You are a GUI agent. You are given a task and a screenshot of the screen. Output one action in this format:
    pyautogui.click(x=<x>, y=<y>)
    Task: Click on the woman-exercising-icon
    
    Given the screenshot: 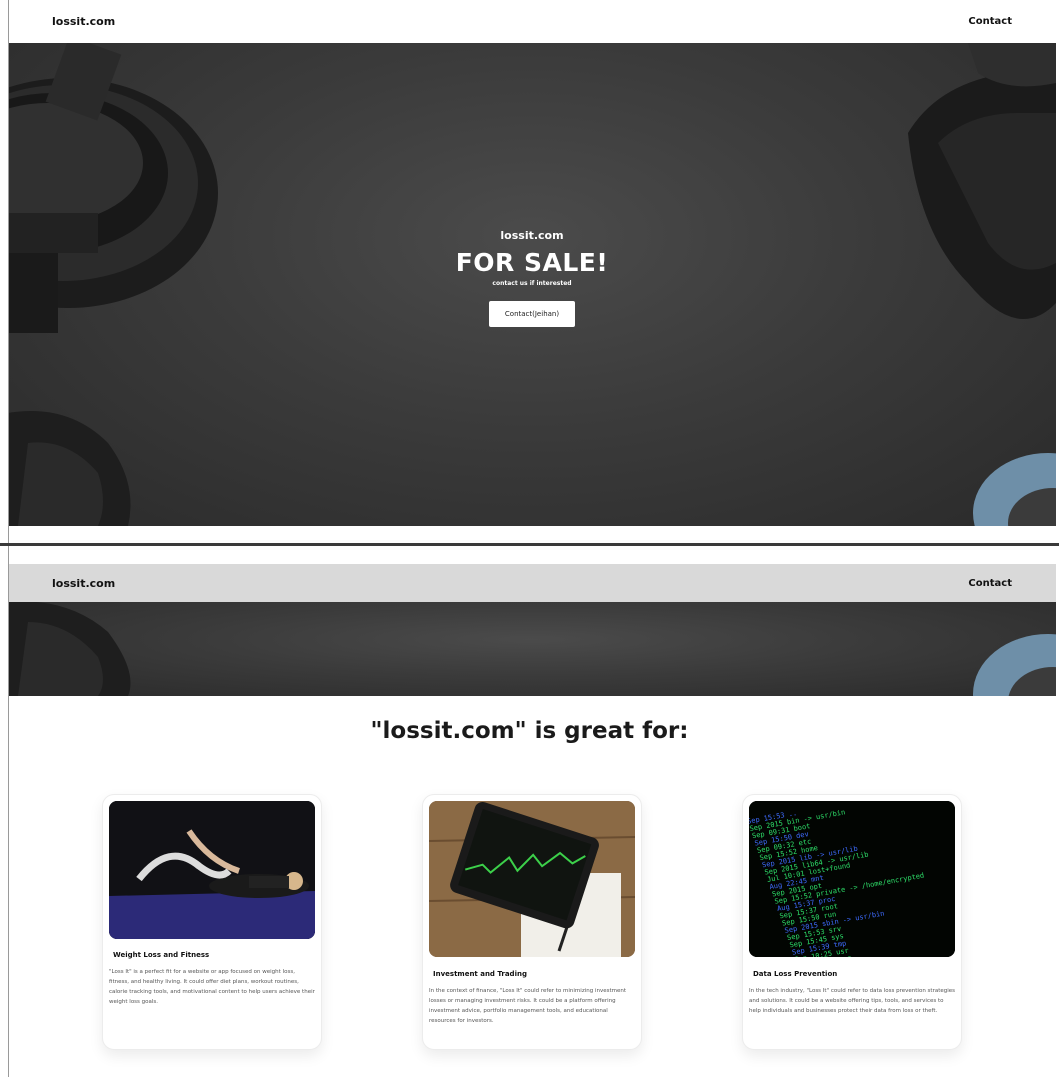 What is the action you would take?
    pyautogui.click(x=212, y=870)
    